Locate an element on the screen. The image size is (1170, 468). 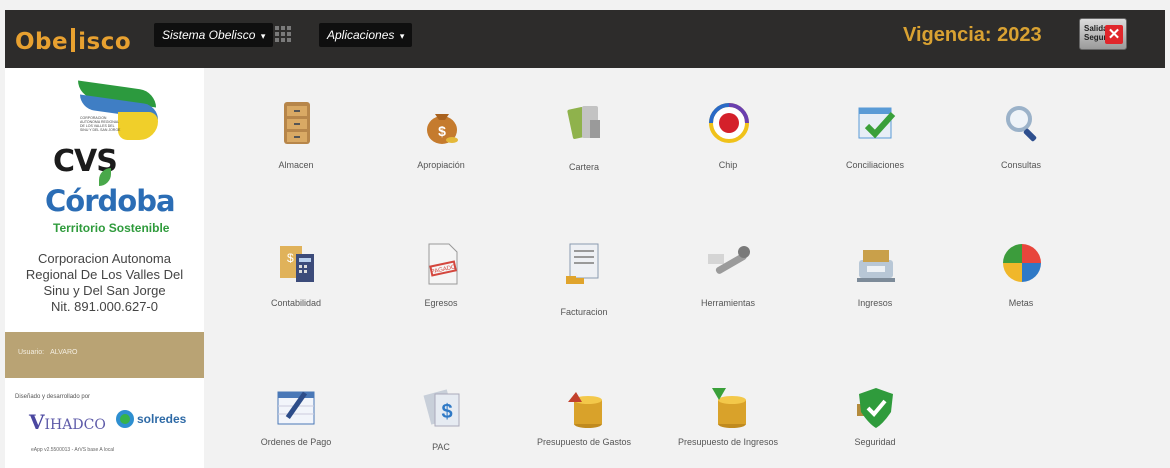
app-apropiacion: $ Apropiación is located at coordinates (441, 140).